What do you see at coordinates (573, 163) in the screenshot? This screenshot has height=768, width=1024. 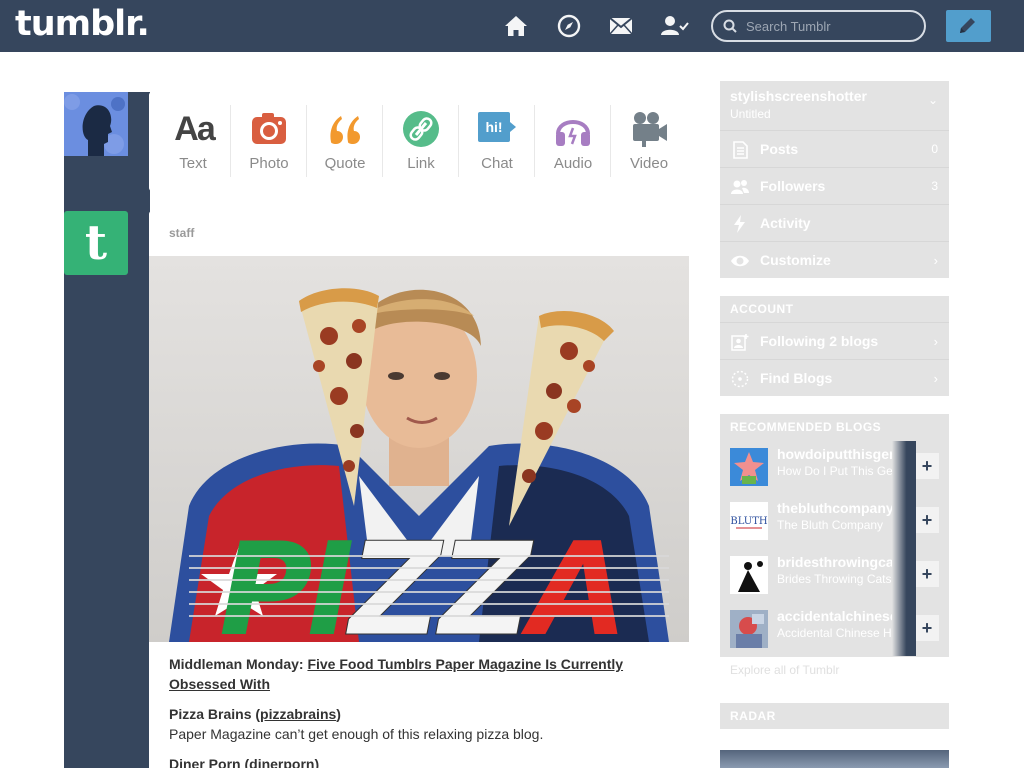 I see `post-type-label: Audio` at bounding box center [573, 163].